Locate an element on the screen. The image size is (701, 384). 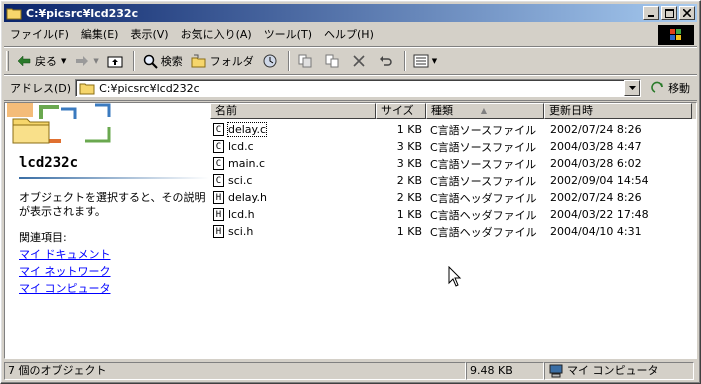
copy-to-button is located at coordinates (333, 61).